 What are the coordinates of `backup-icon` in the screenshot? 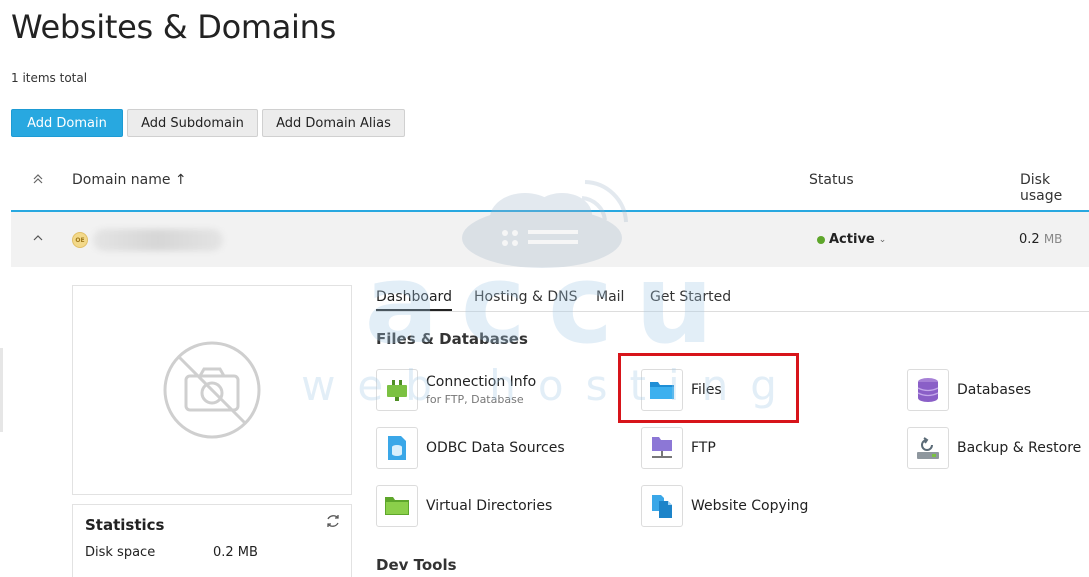 It's located at (928, 448).